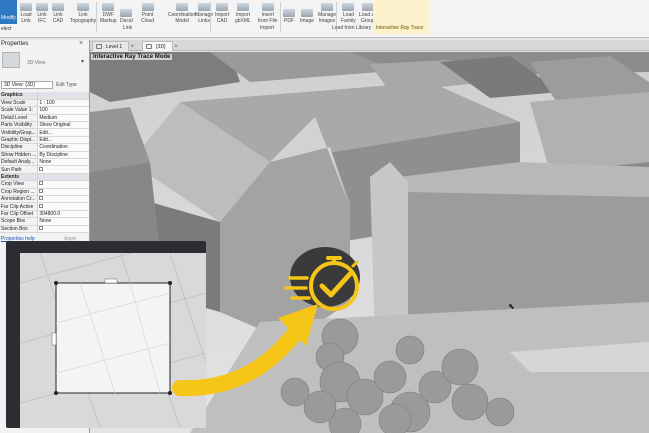 The image size is (649, 433). I want to click on tool-label: Link IFC, so click(42, 18).